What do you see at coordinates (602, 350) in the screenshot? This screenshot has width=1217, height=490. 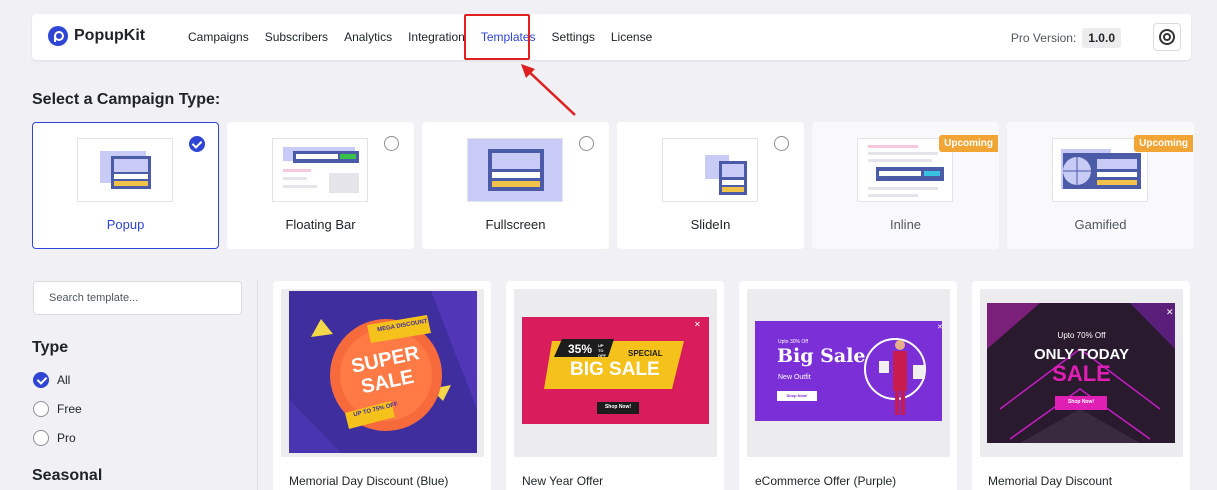 I see `promo-percent-sub: UP TO OFF` at bounding box center [602, 350].